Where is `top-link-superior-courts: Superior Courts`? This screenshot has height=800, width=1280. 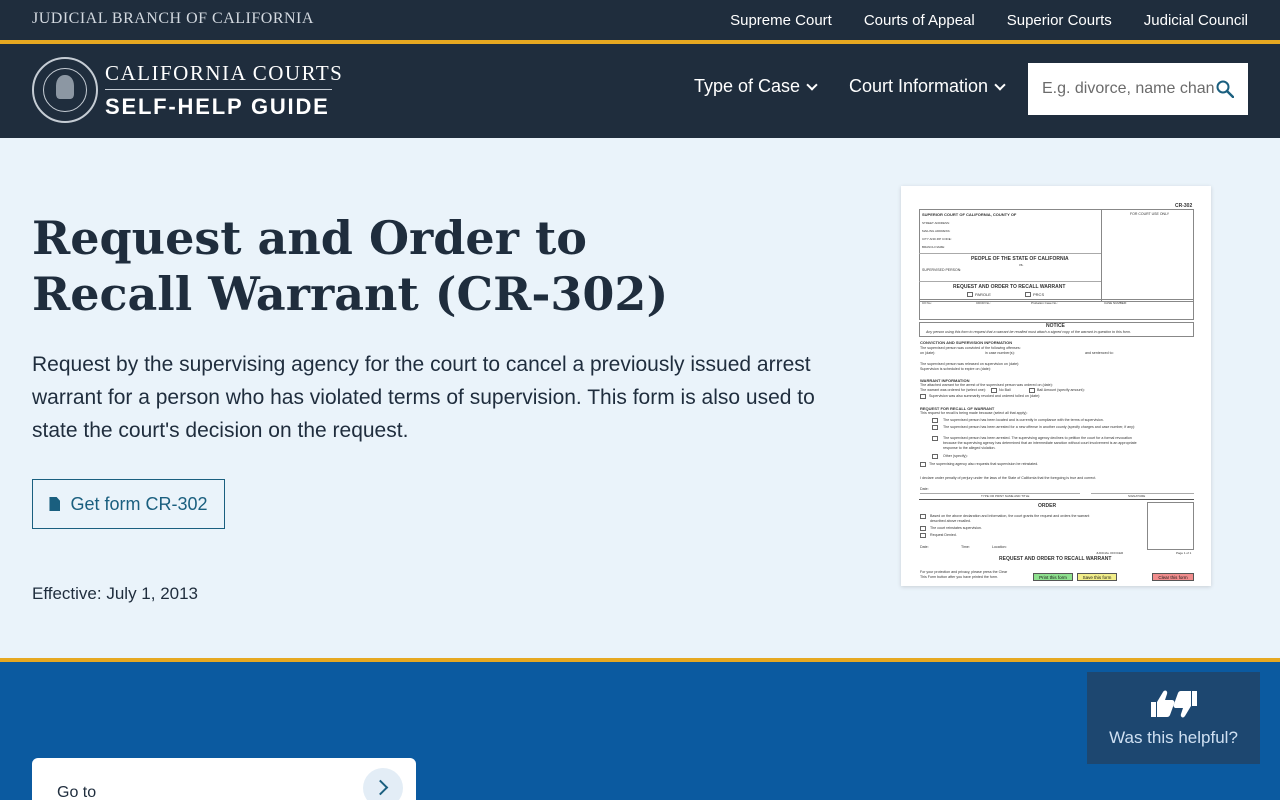 top-link-superior-courts: Superior Courts is located at coordinates (1059, 20).